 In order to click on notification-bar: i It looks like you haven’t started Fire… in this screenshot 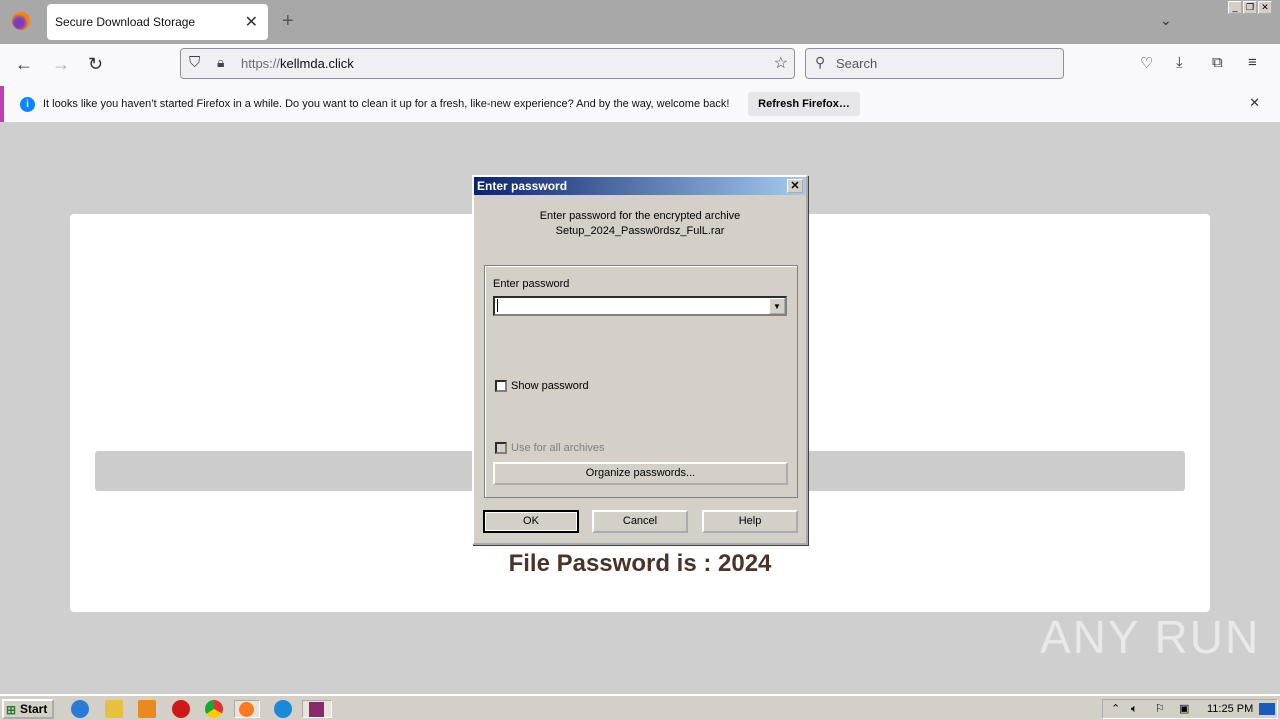, I will do `click(640, 104)`.